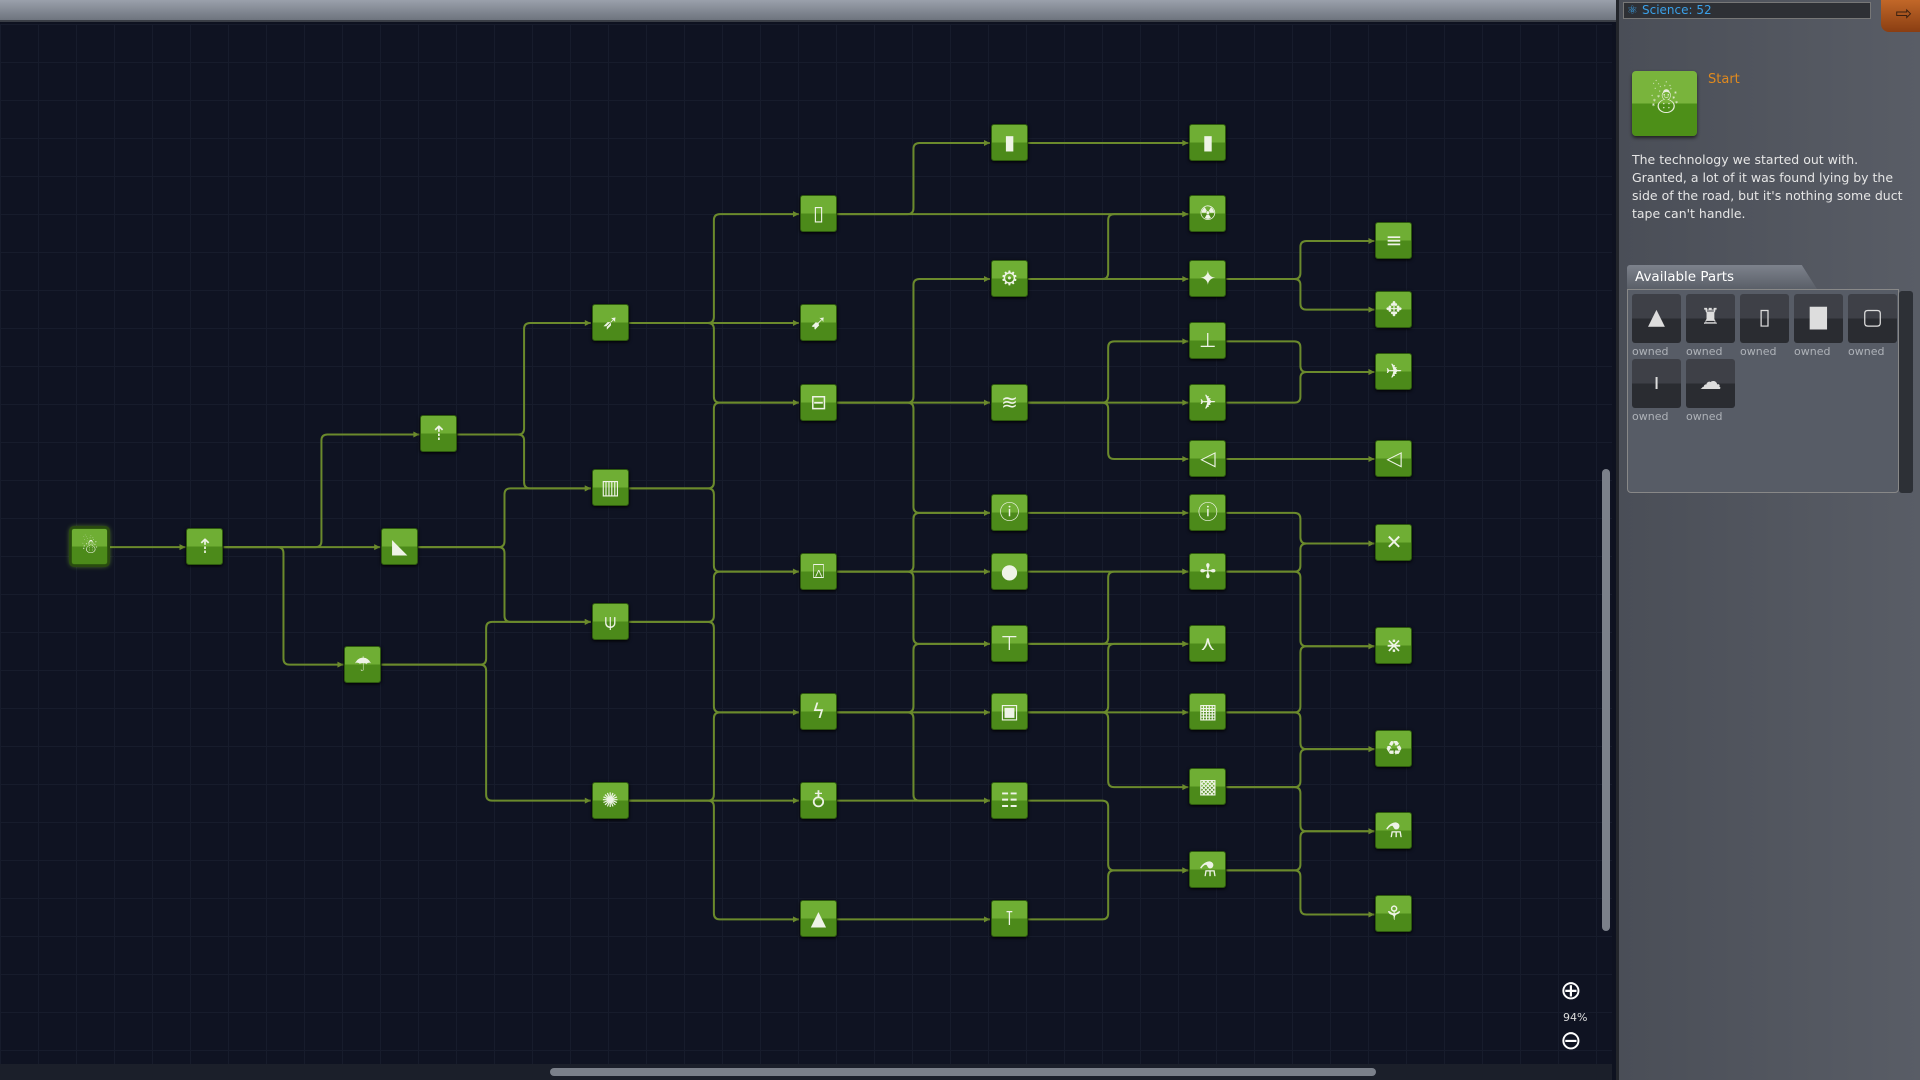 This screenshot has height=1080, width=1920. Describe the element at coordinates (610, 488) in the screenshot. I see `tech-node-n4b: ▥` at that location.